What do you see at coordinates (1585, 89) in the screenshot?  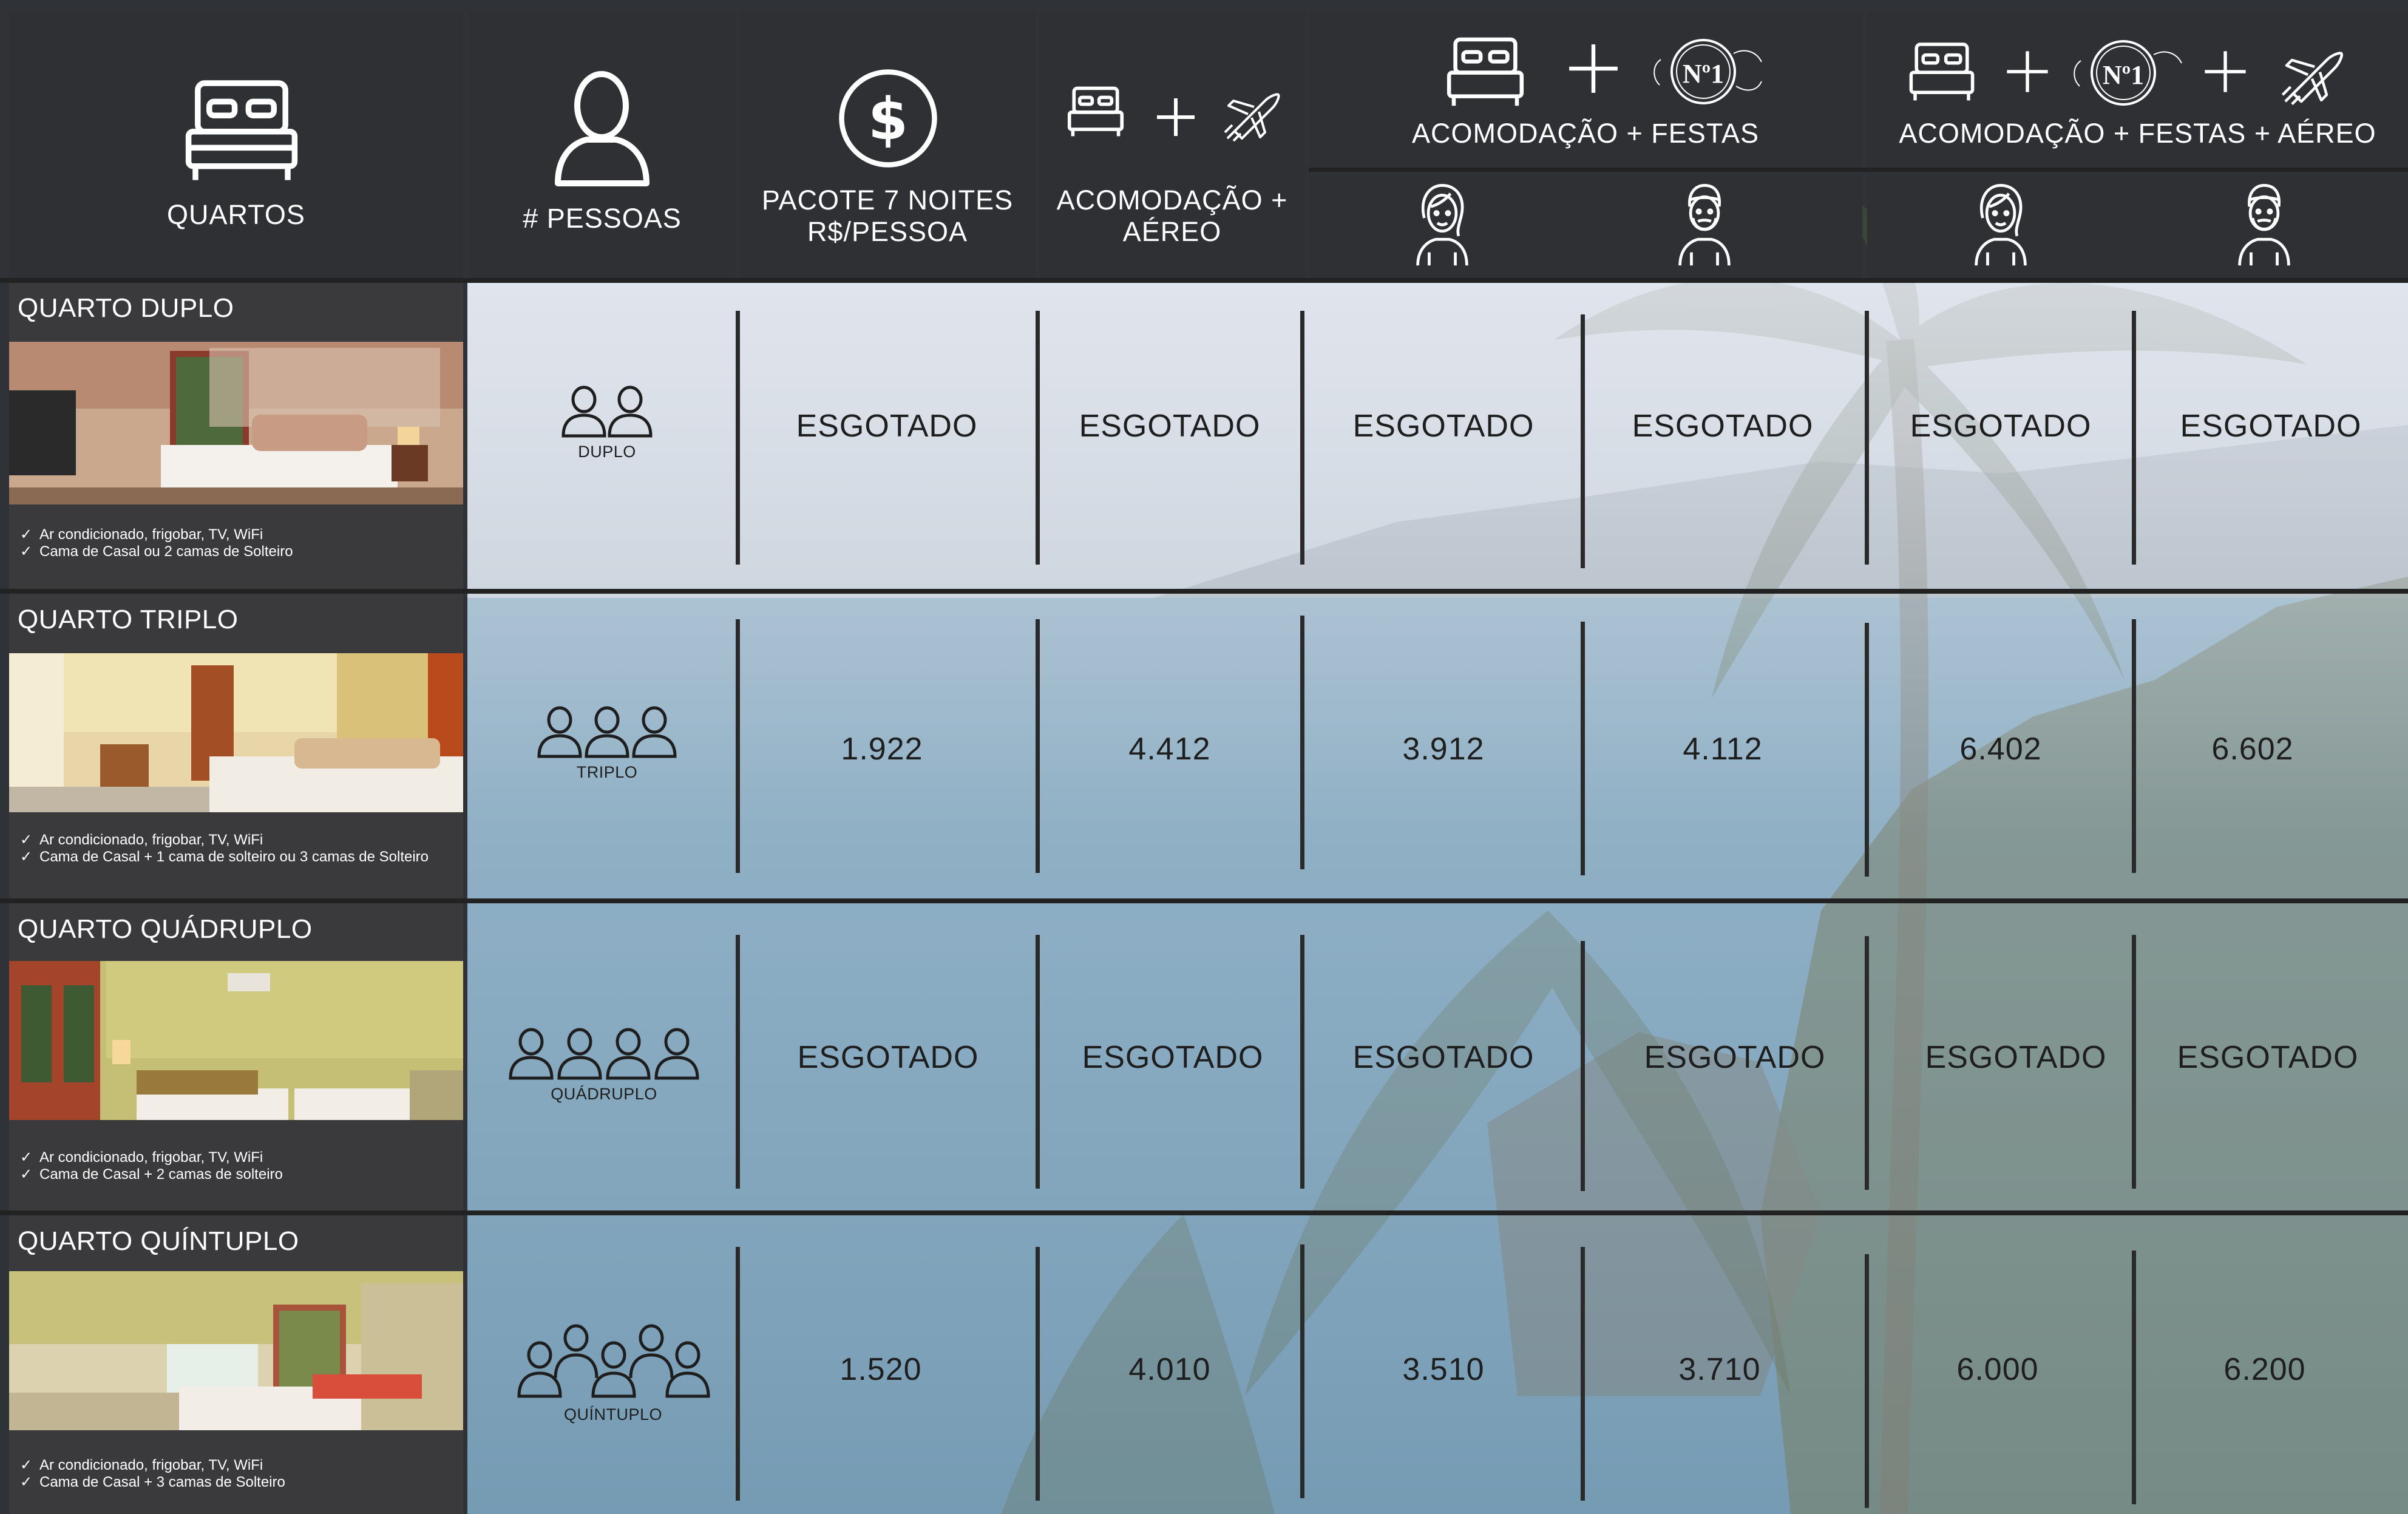 I see `header-accommodation-parties: Nº1 ACOMODAÇÃO + FESTAS` at bounding box center [1585, 89].